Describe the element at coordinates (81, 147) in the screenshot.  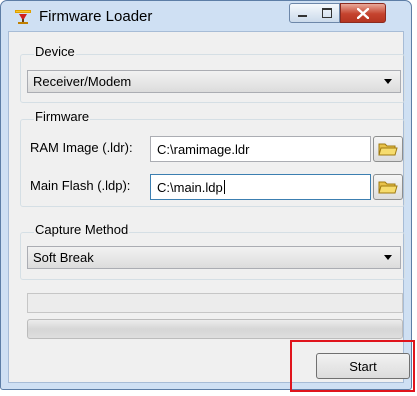
I see `ram-image-label: RAM Image (.ldr):` at that location.